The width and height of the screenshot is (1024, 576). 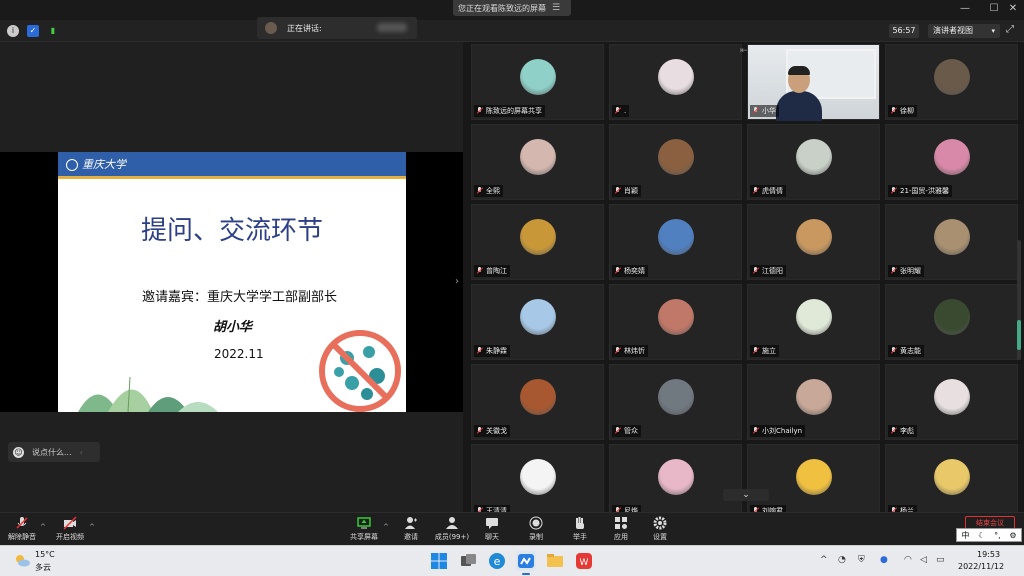 What do you see at coordinates (468, 561) in the screenshot?
I see `task-view-icon` at bounding box center [468, 561].